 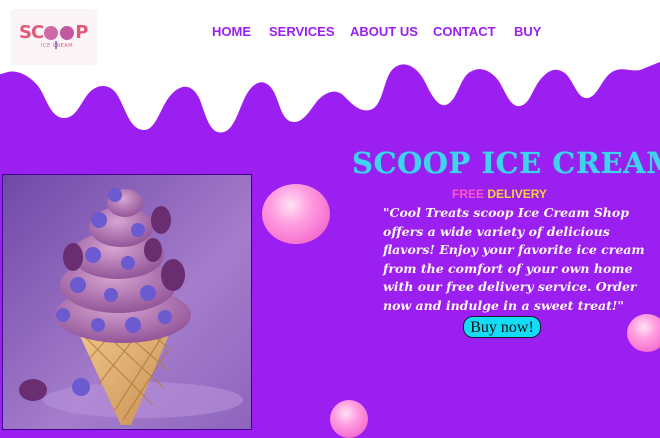 I want to click on logo-subtext: ICE CREAM, so click(x=57, y=46).